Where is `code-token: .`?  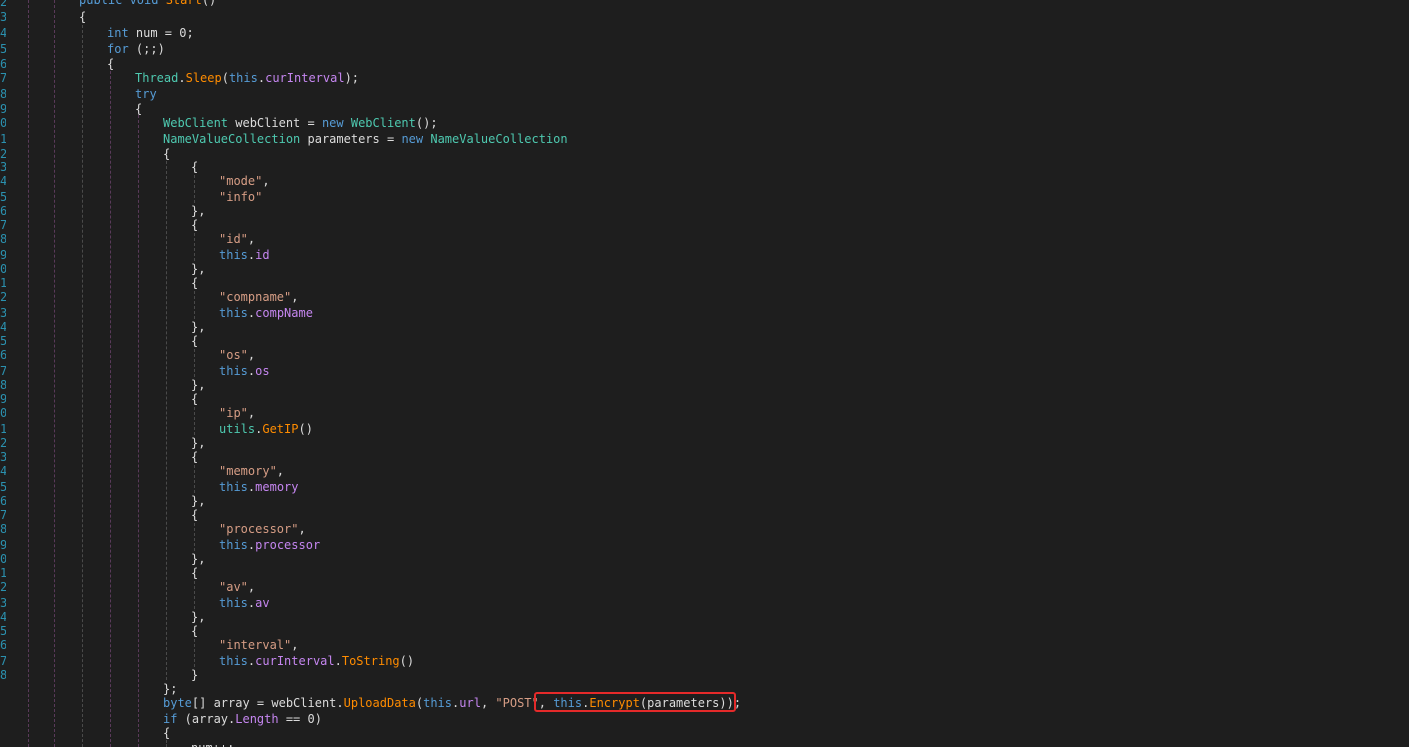 code-token: . is located at coordinates (338, 661).